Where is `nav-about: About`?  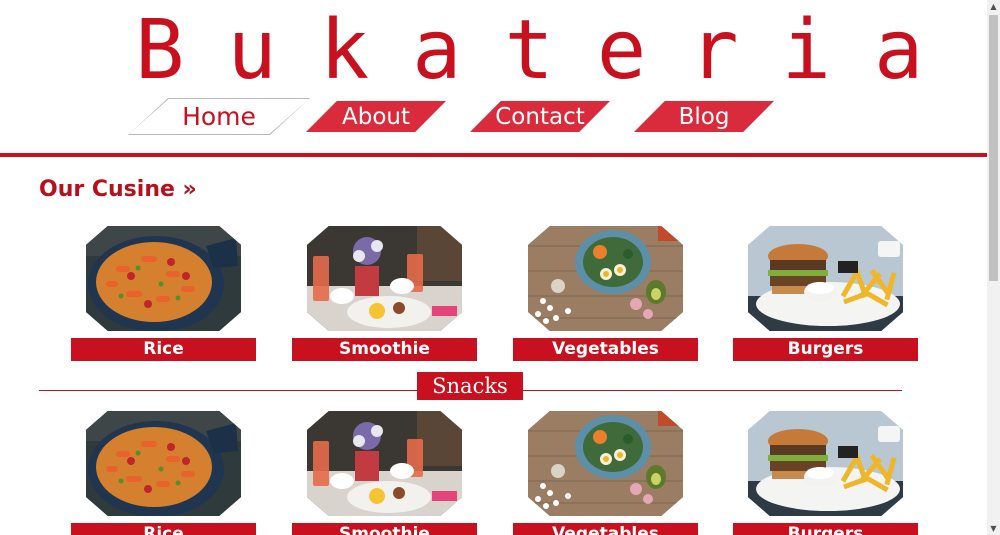
nav-about: About is located at coordinates (376, 116).